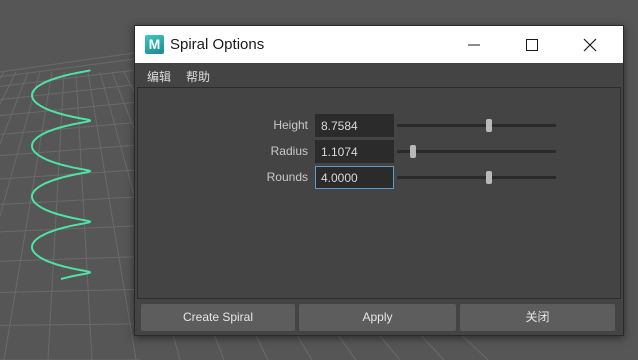 This screenshot has width=638, height=360. I want to click on maximize-icon, so click(532, 44).